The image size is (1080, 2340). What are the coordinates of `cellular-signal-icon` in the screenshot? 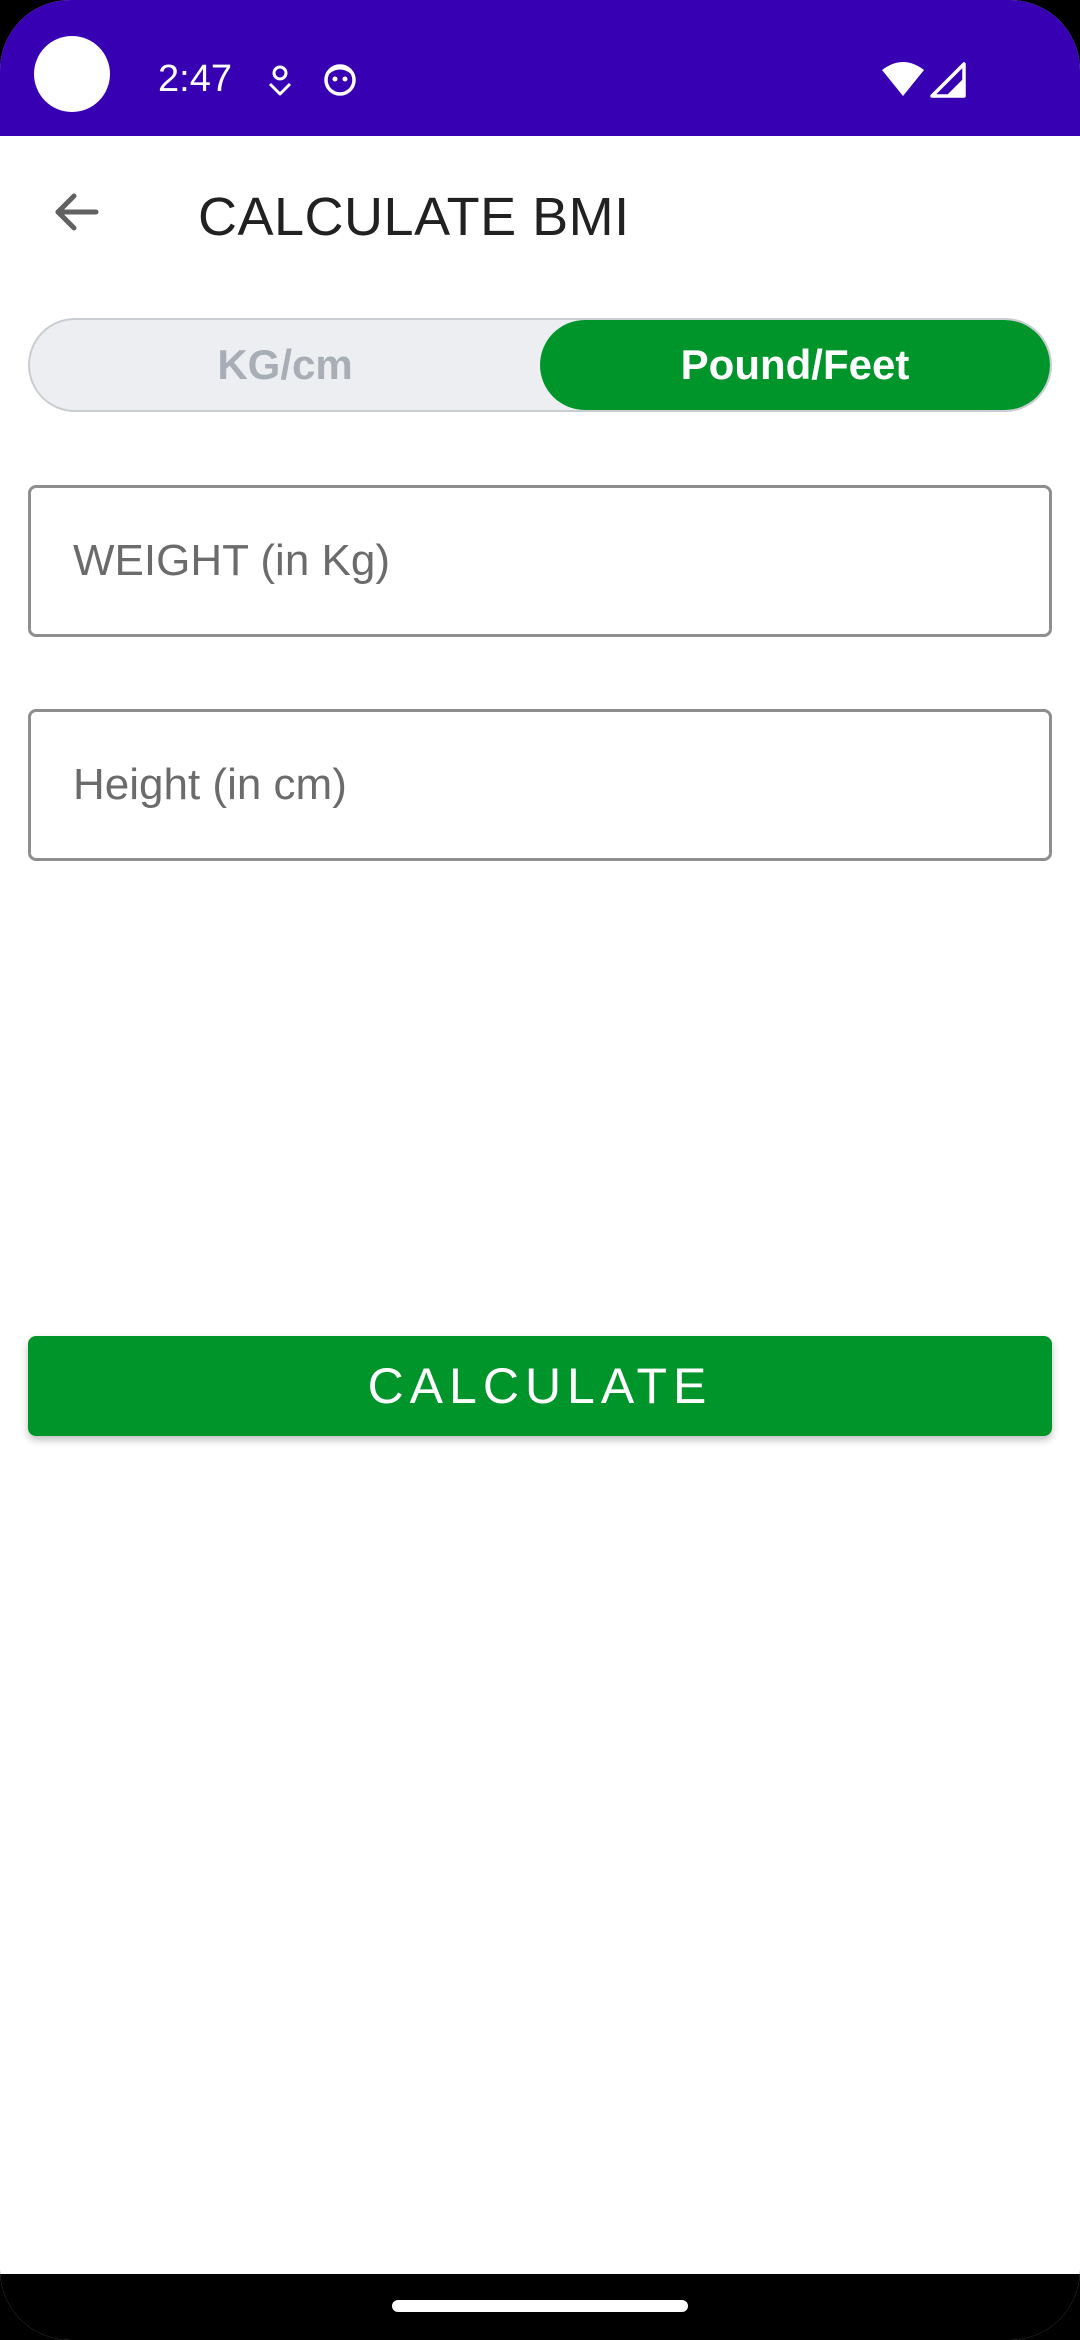 It's located at (948, 80).